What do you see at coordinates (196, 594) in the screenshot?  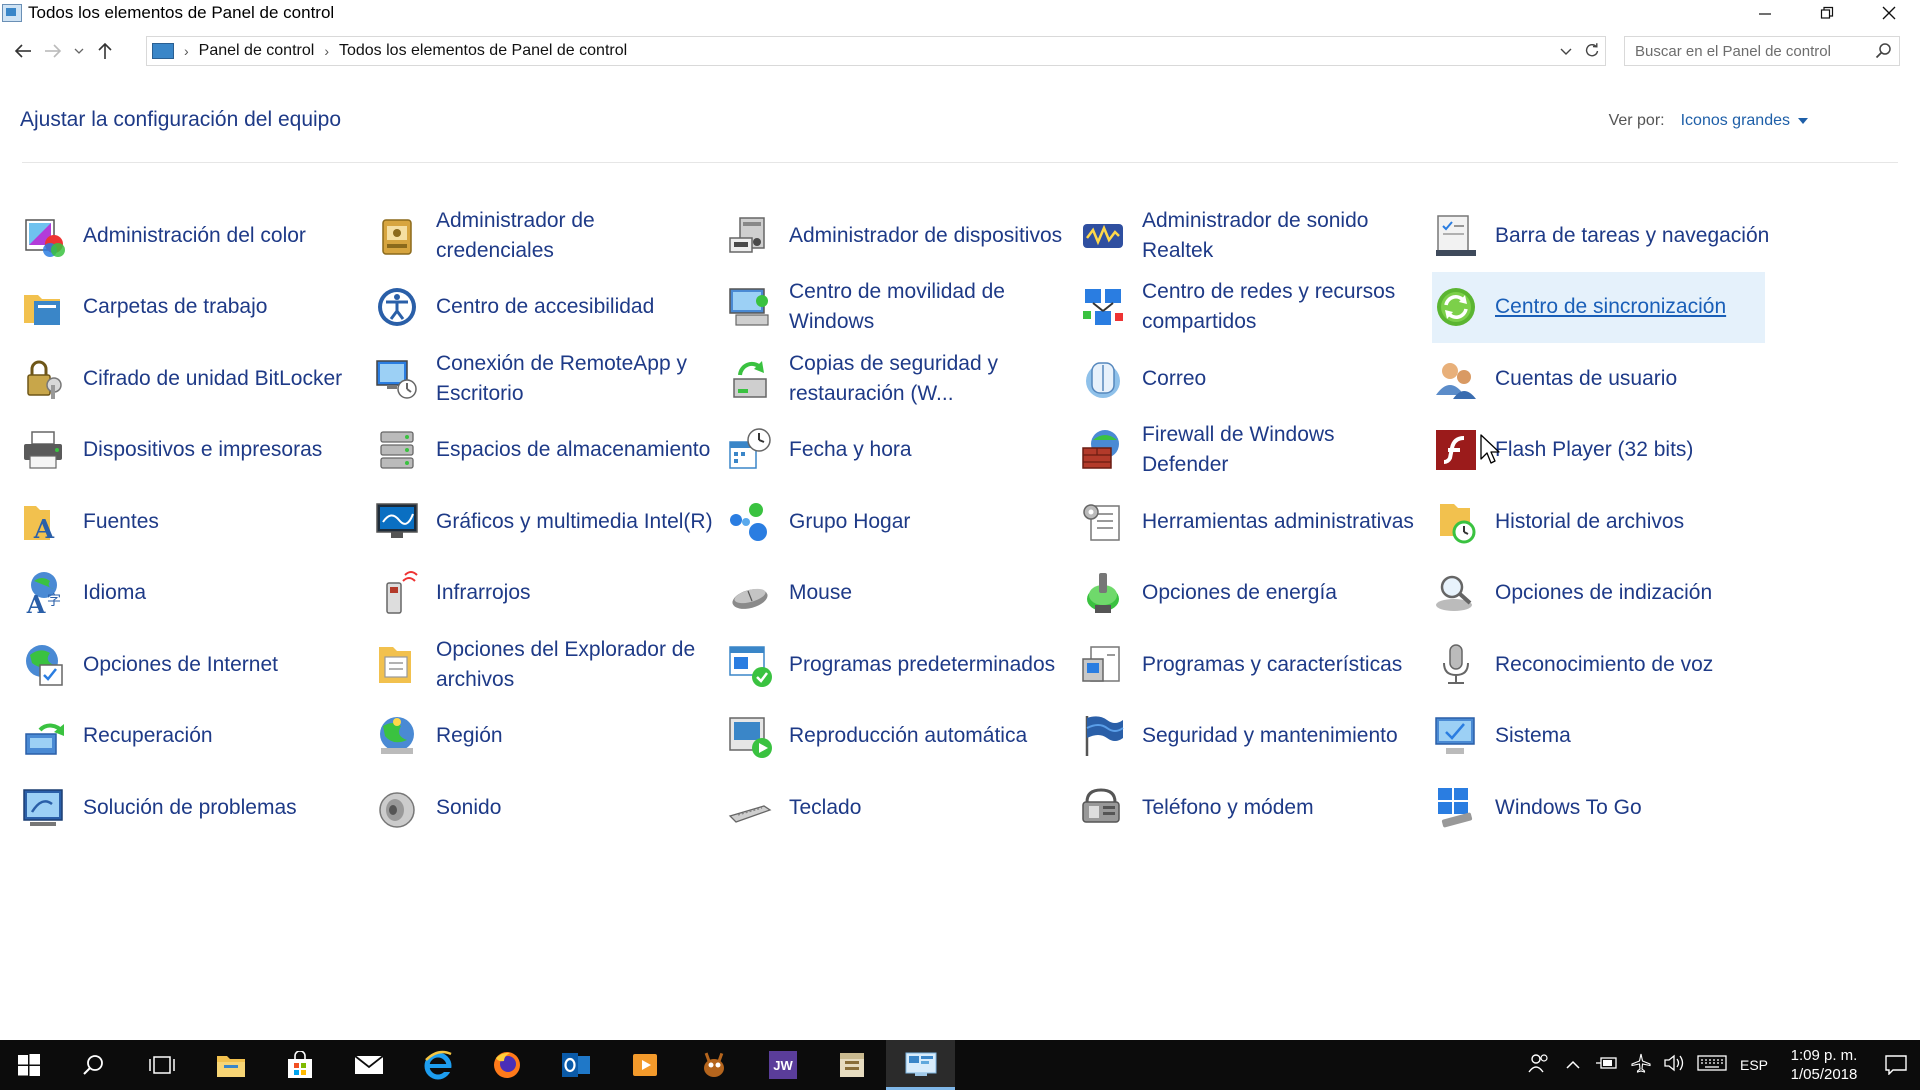 I see `control-panel-item: A 字 Idioma` at bounding box center [196, 594].